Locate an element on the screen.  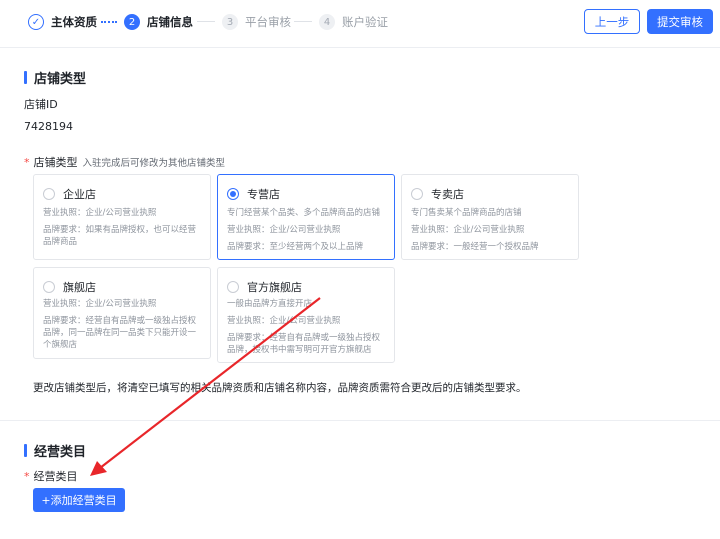
step-2-number: 2 is located at coordinates (132, 22).